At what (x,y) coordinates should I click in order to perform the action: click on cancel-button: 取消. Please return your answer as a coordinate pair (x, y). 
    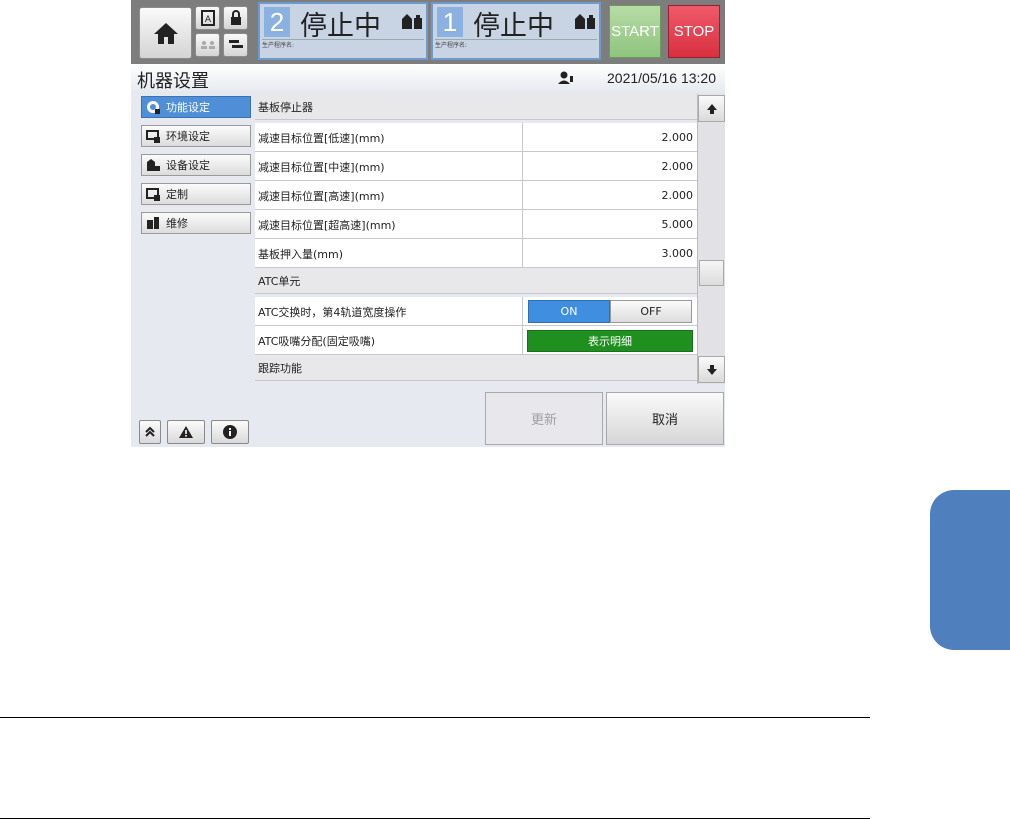
    Looking at the image, I should click on (665, 418).